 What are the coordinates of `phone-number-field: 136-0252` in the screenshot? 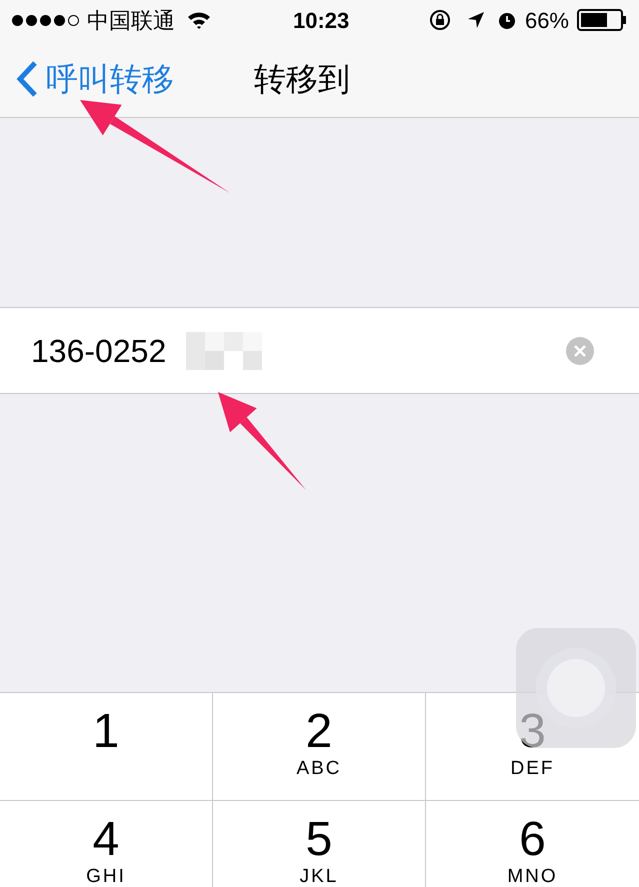 It's located at (319, 350).